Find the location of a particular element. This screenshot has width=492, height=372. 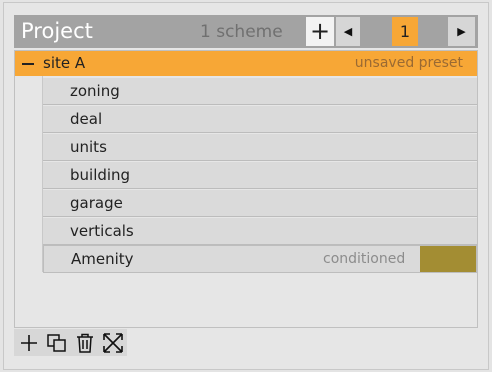

duplicate-button is located at coordinates (57, 343).